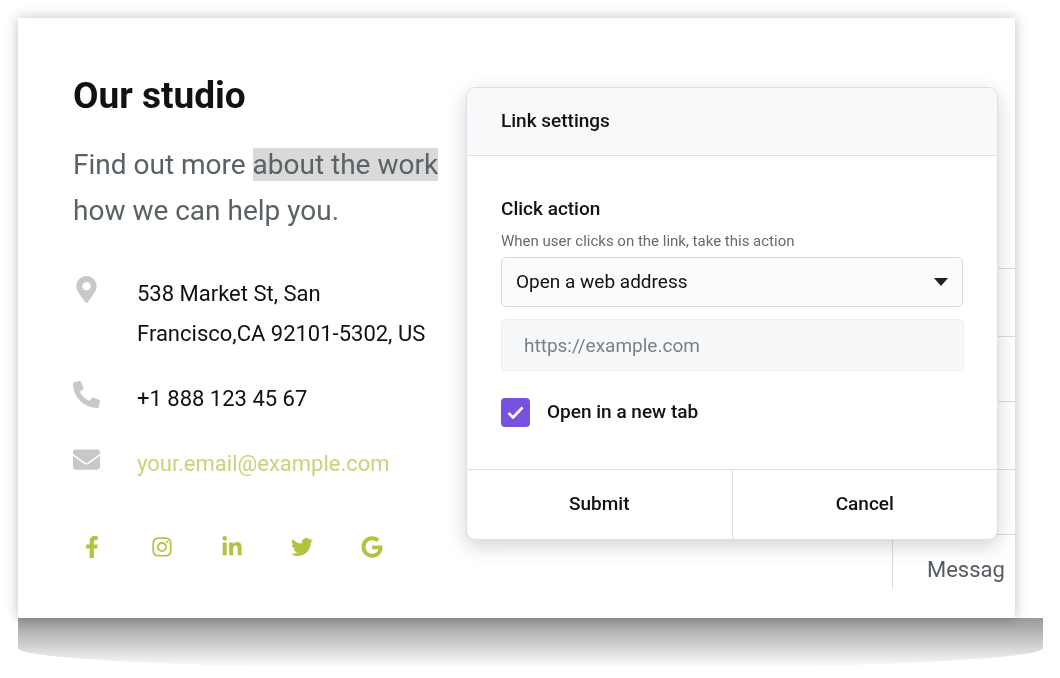 The height and width of the screenshot is (678, 1060). I want to click on phone-icon, so click(86, 394).